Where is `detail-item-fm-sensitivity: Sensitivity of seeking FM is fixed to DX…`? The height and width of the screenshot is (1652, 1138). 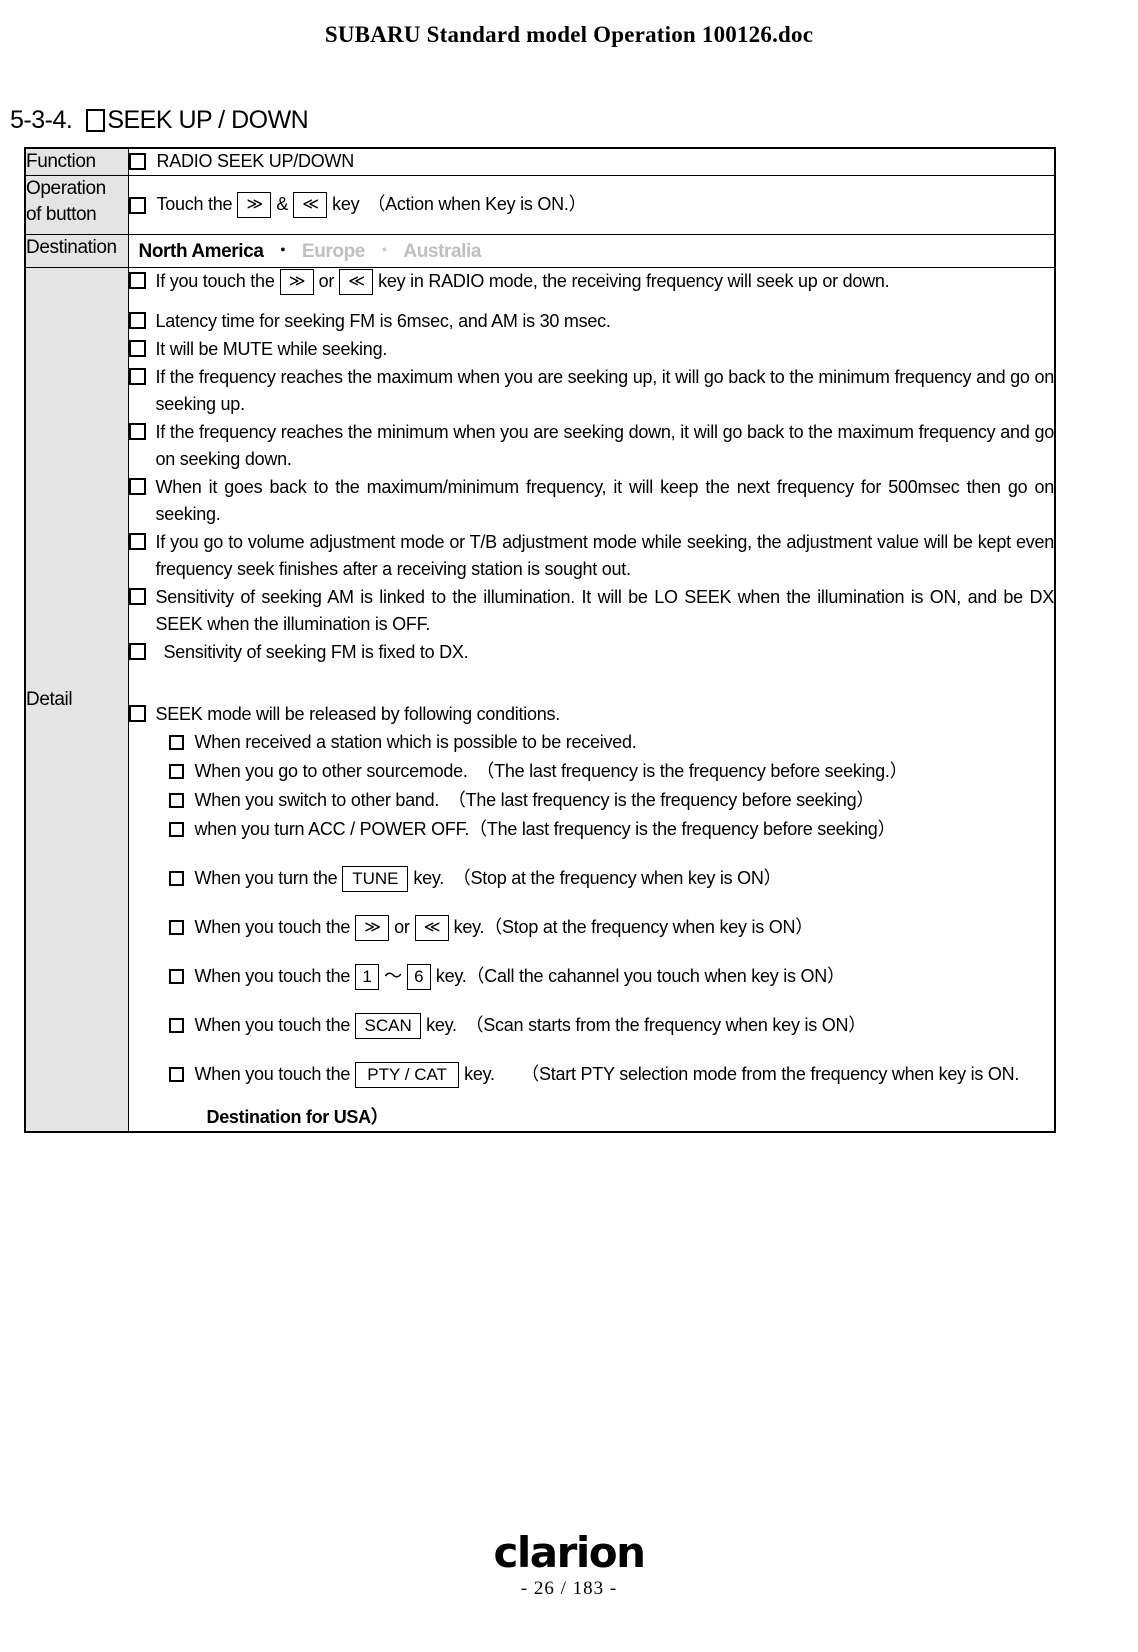
detail-item-fm-sensitivity: Sensitivity of seeking FM is fixed to DX… is located at coordinates (591, 652).